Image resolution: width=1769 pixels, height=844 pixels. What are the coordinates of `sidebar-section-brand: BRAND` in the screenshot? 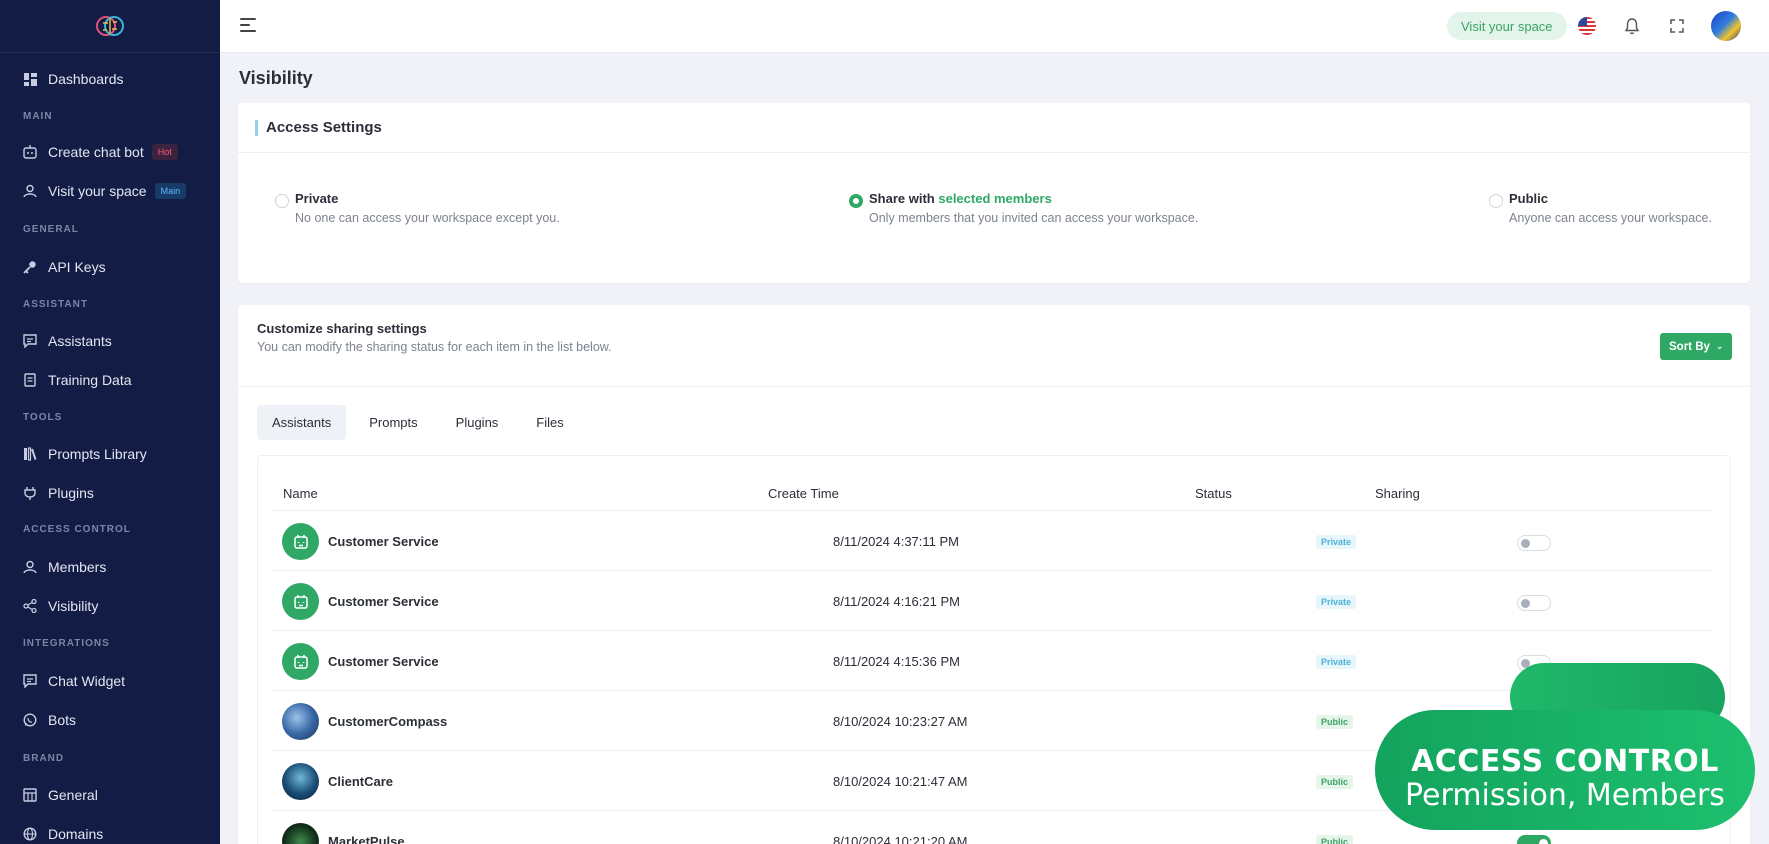 It's located at (44, 758).